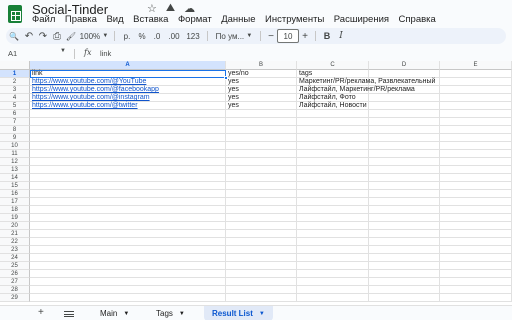 The width and height of the screenshot is (512, 320). Describe the element at coordinates (128, 74) in the screenshot. I see `active-cell: link` at that location.